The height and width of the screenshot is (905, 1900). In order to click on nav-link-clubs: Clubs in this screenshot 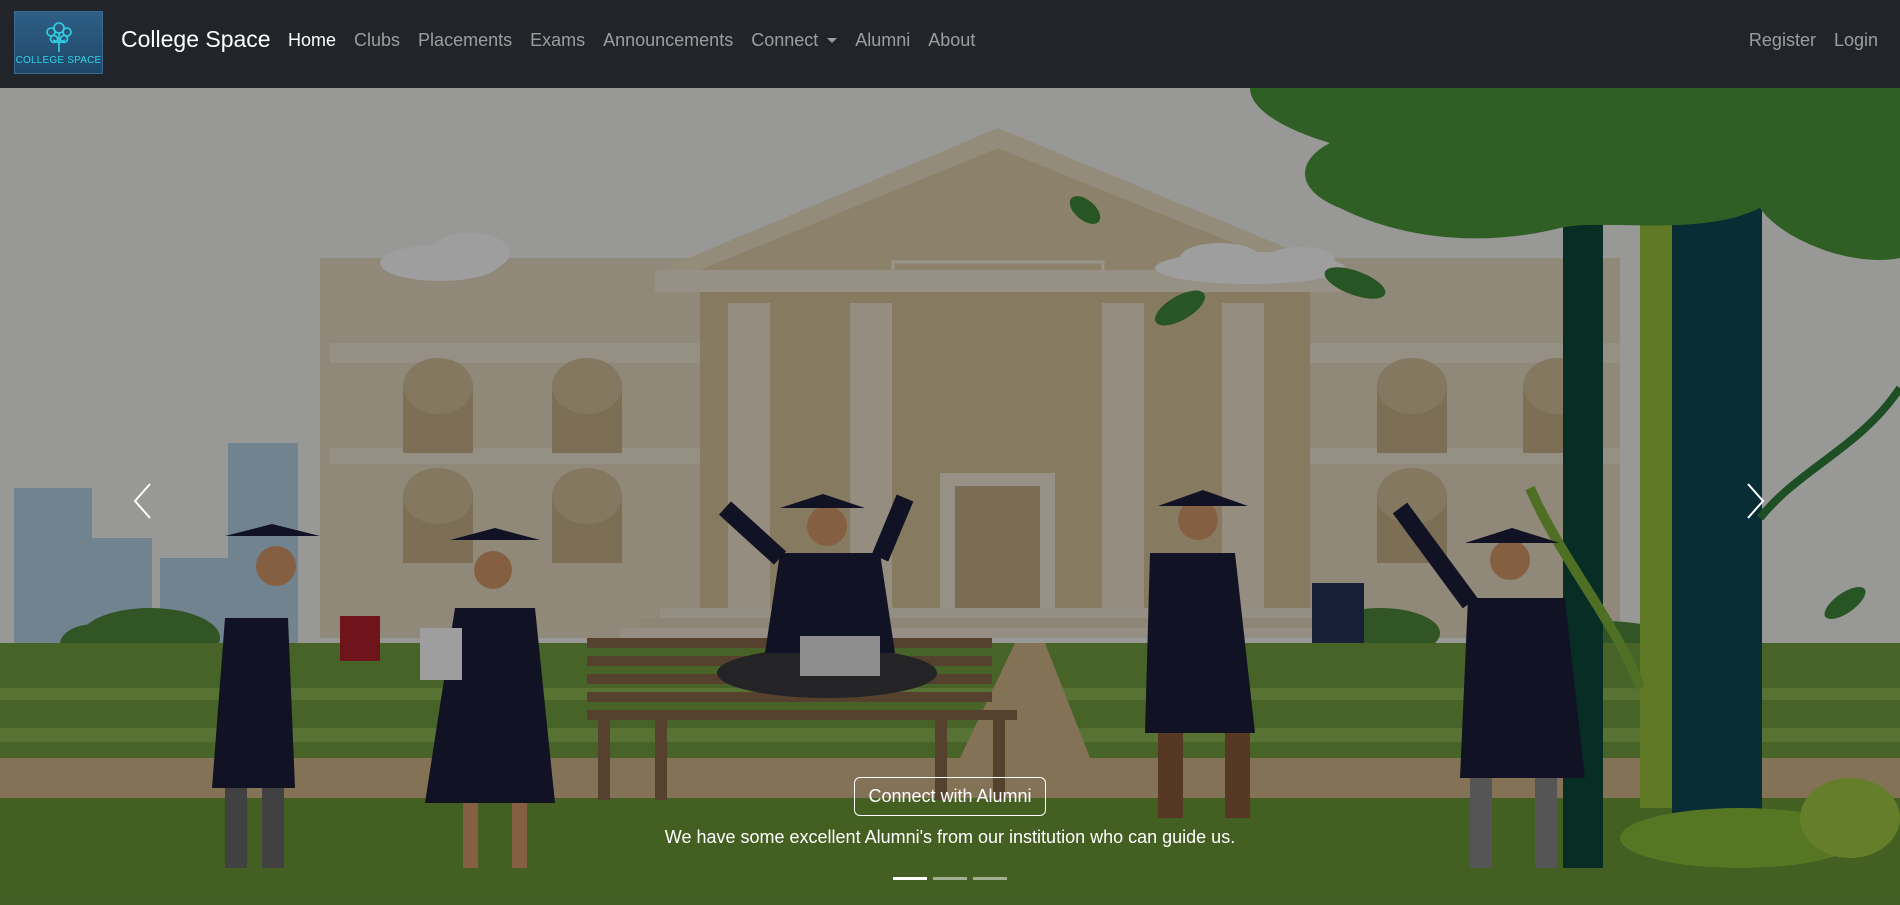, I will do `click(377, 40)`.